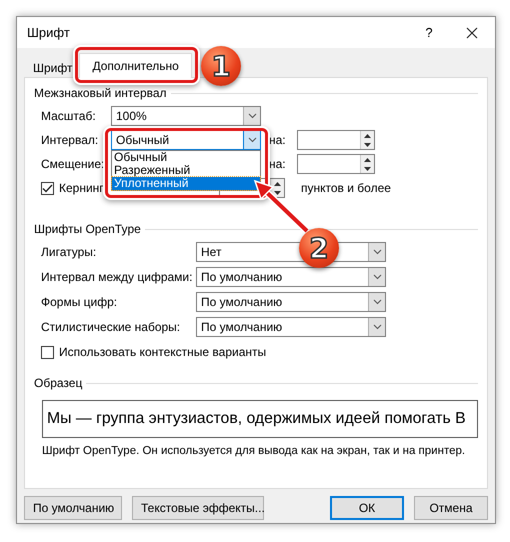 This screenshot has width=510, height=542. I want to click on field-label: Масштаб:, so click(69, 116).